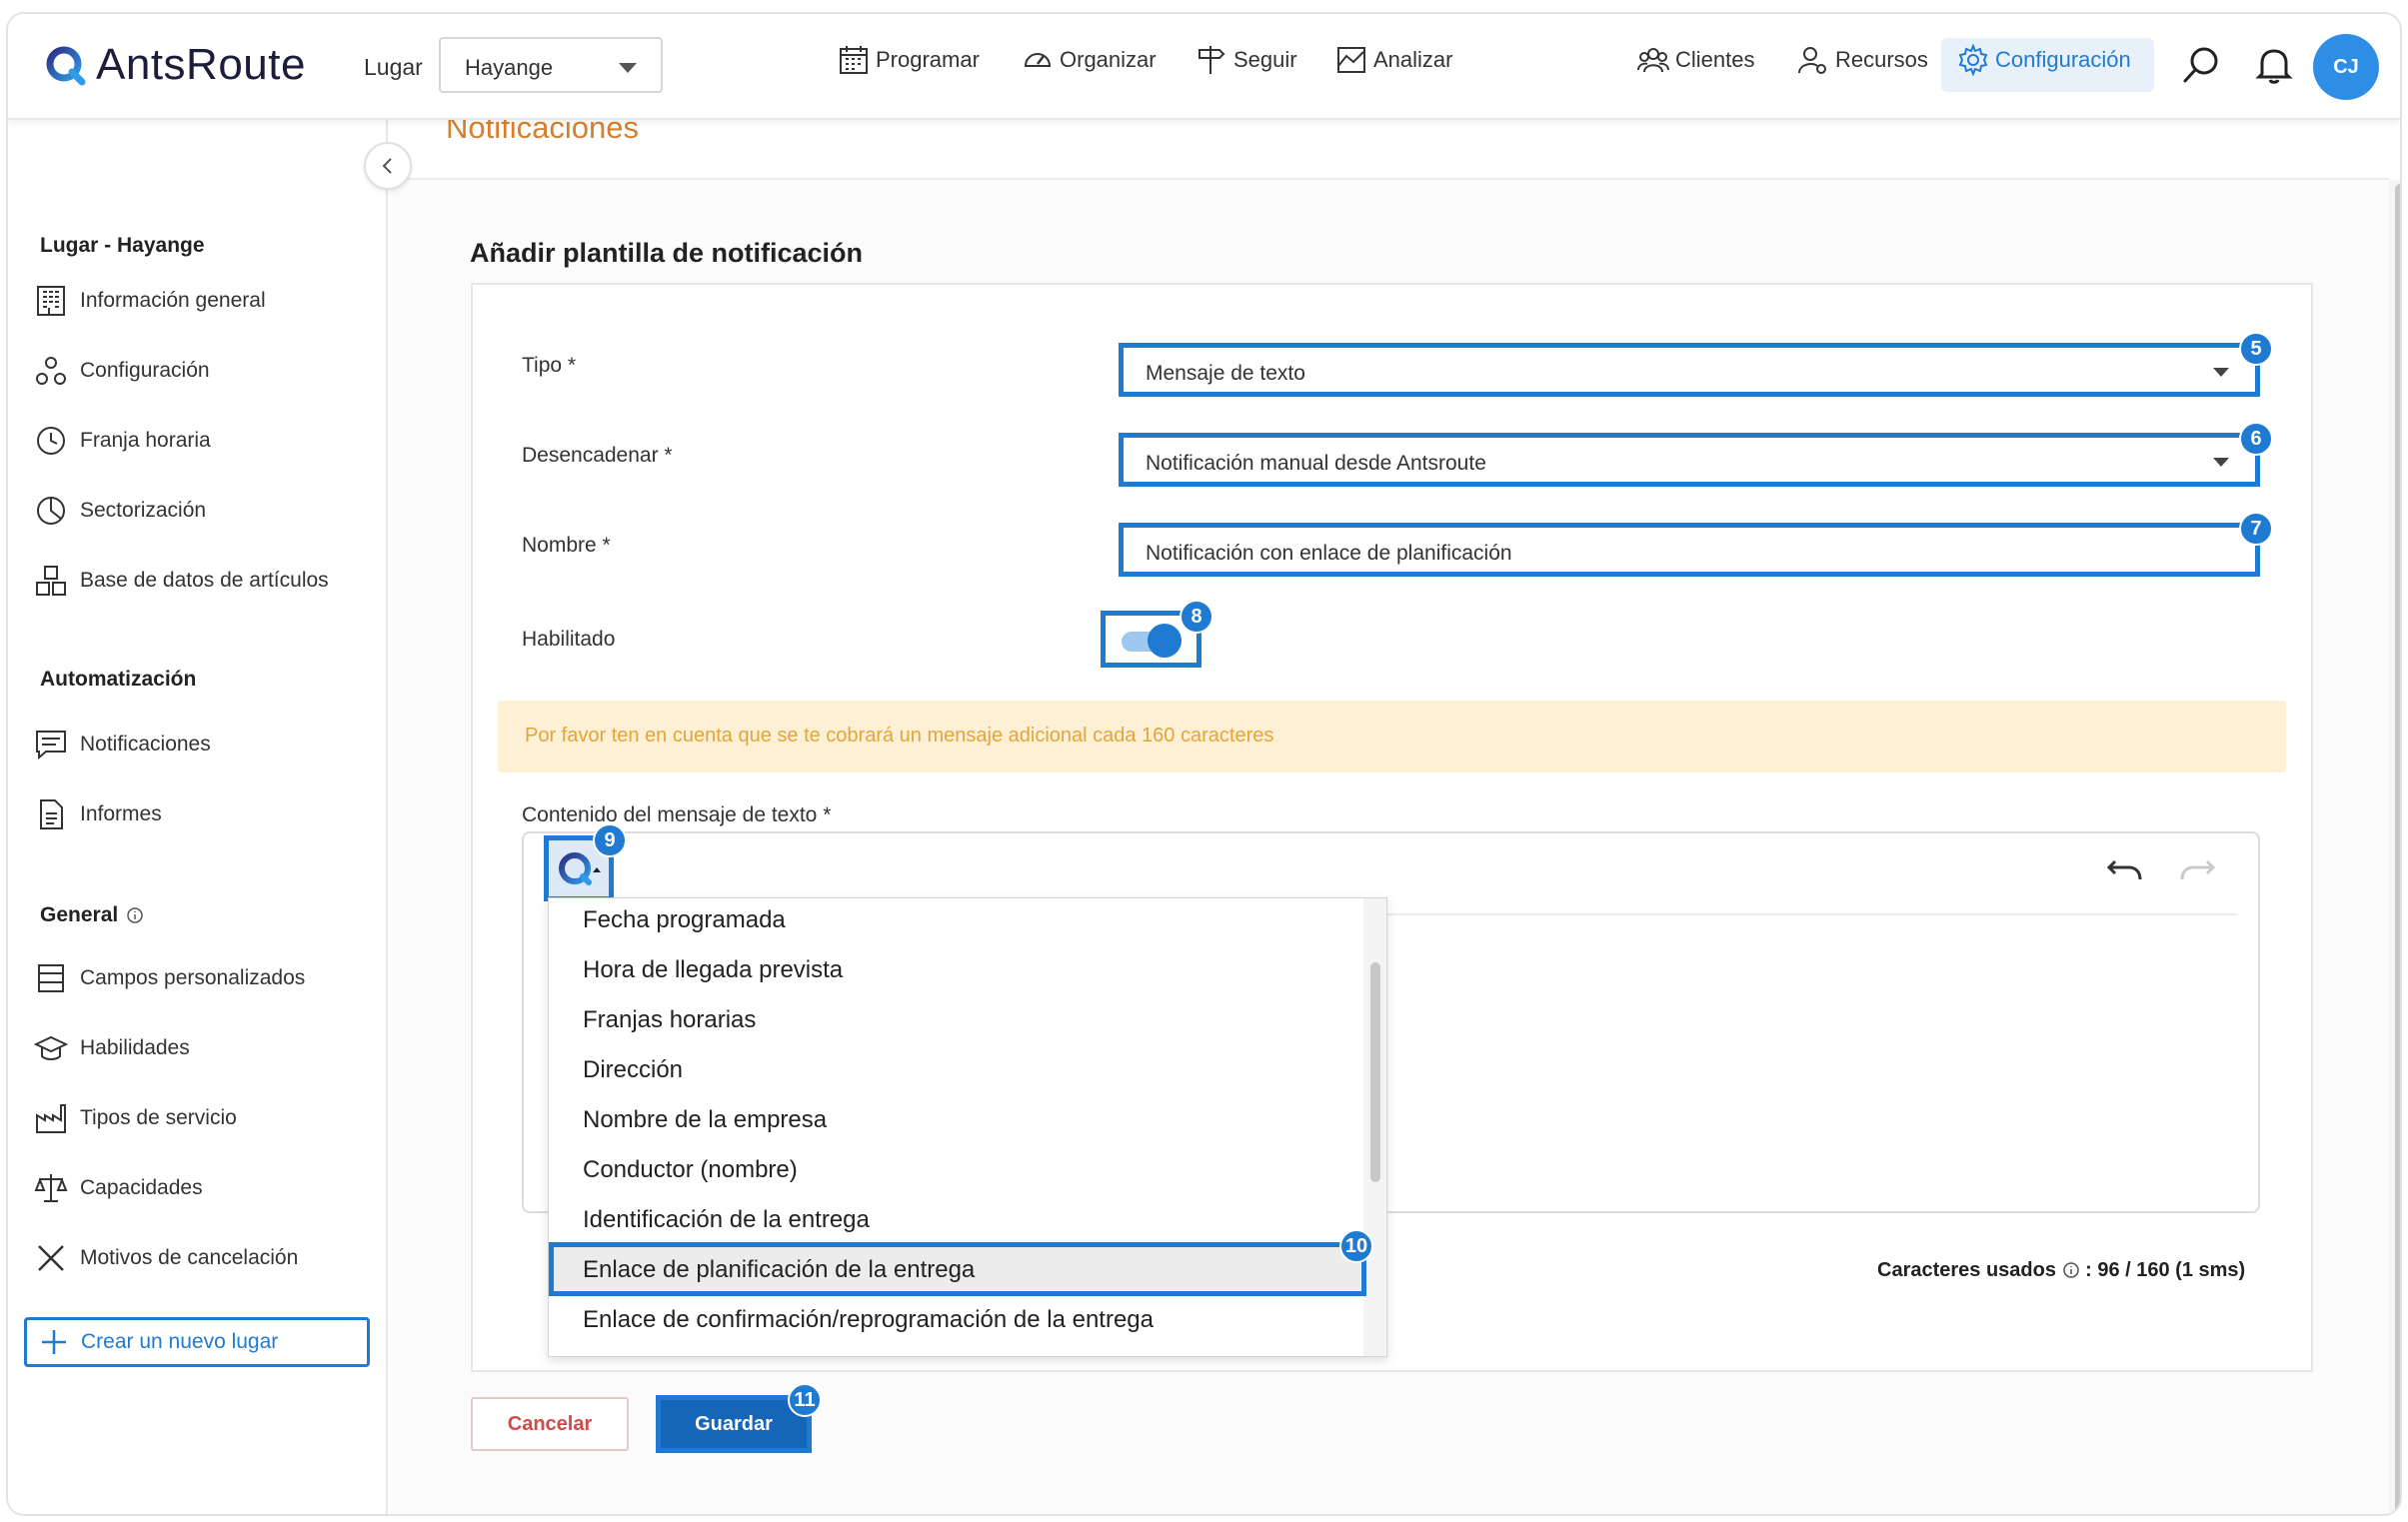 This screenshot has height=1522, width=2408. I want to click on lugar-select-value: Hayange, so click(509, 68).